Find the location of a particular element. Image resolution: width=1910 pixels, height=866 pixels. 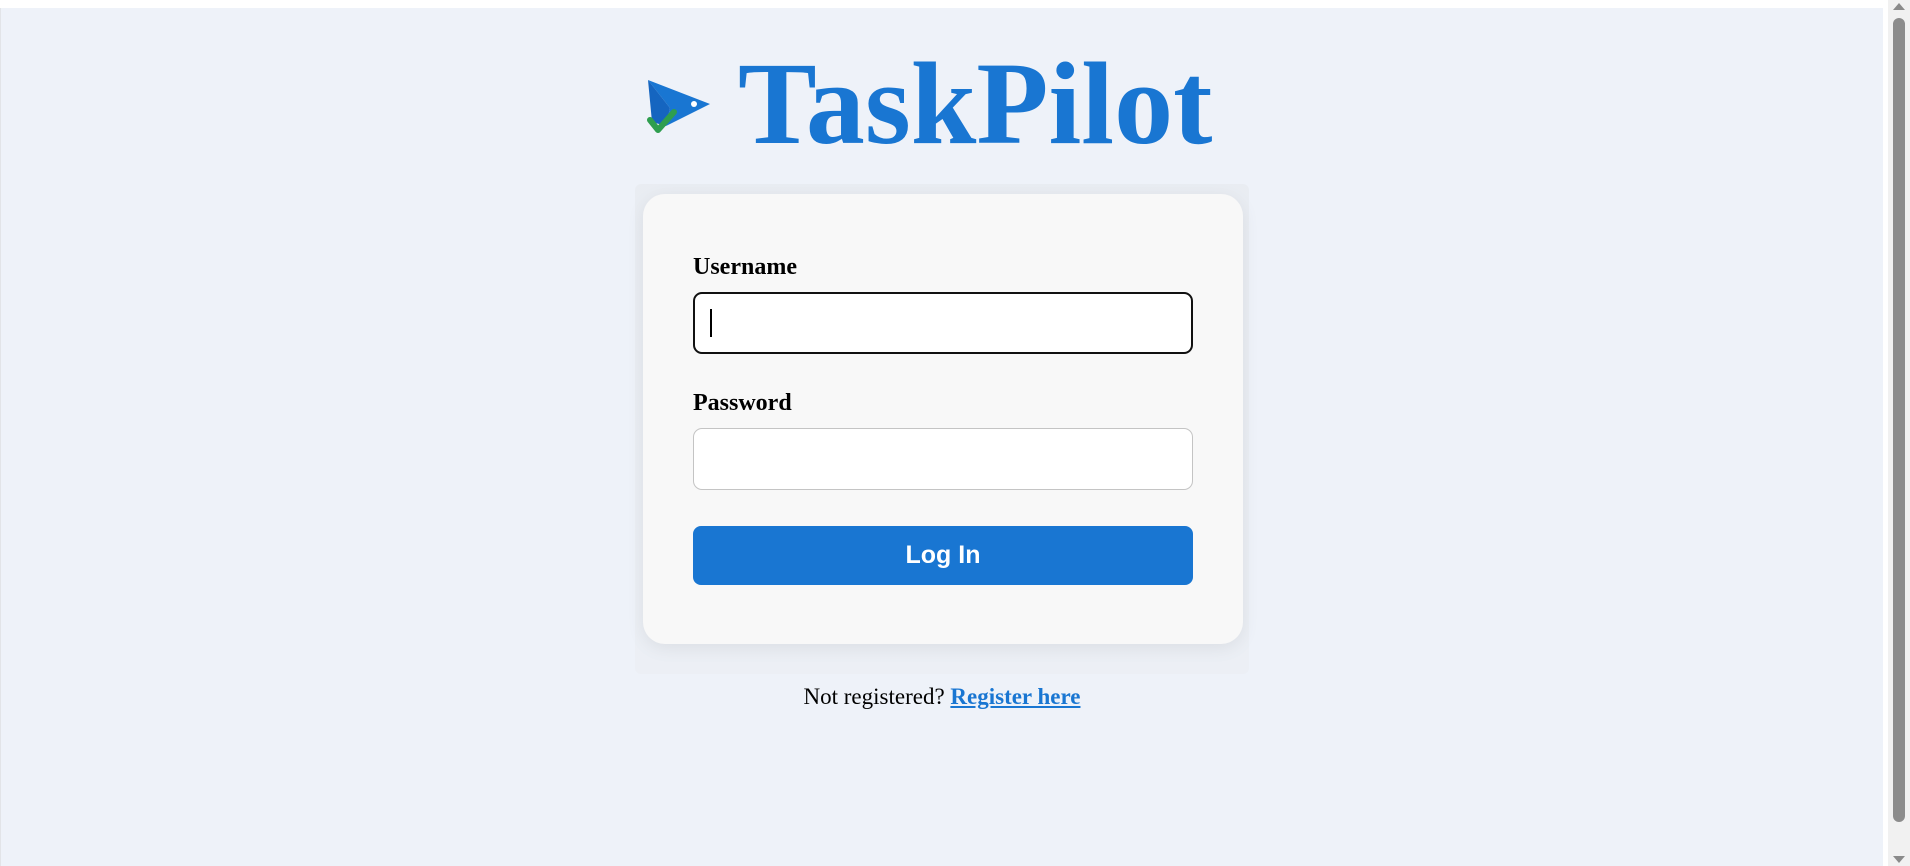

password-label: Password is located at coordinates (742, 403).